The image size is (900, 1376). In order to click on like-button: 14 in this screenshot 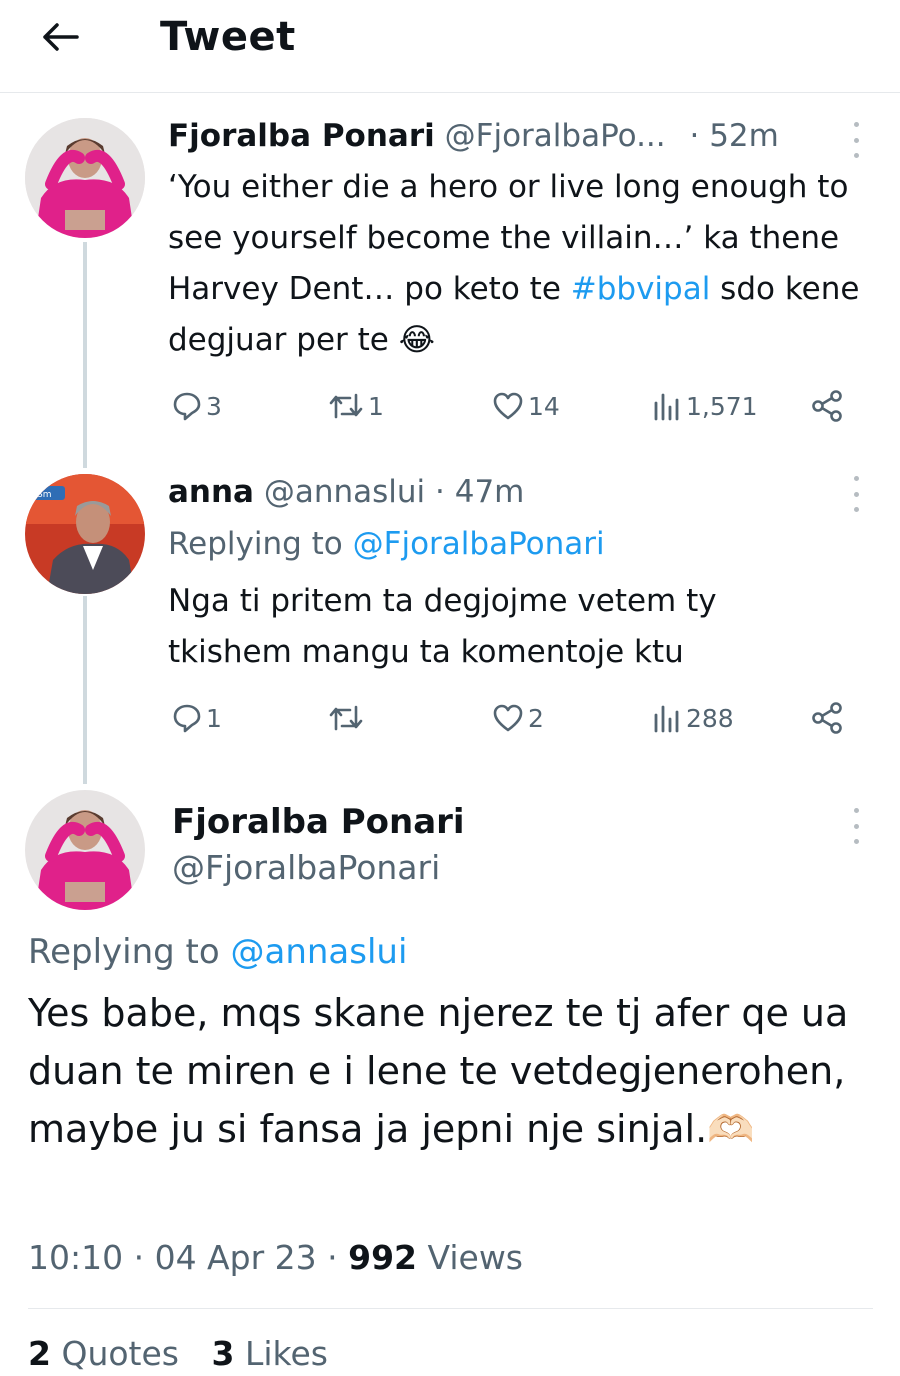, I will do `click(526, 406)`.